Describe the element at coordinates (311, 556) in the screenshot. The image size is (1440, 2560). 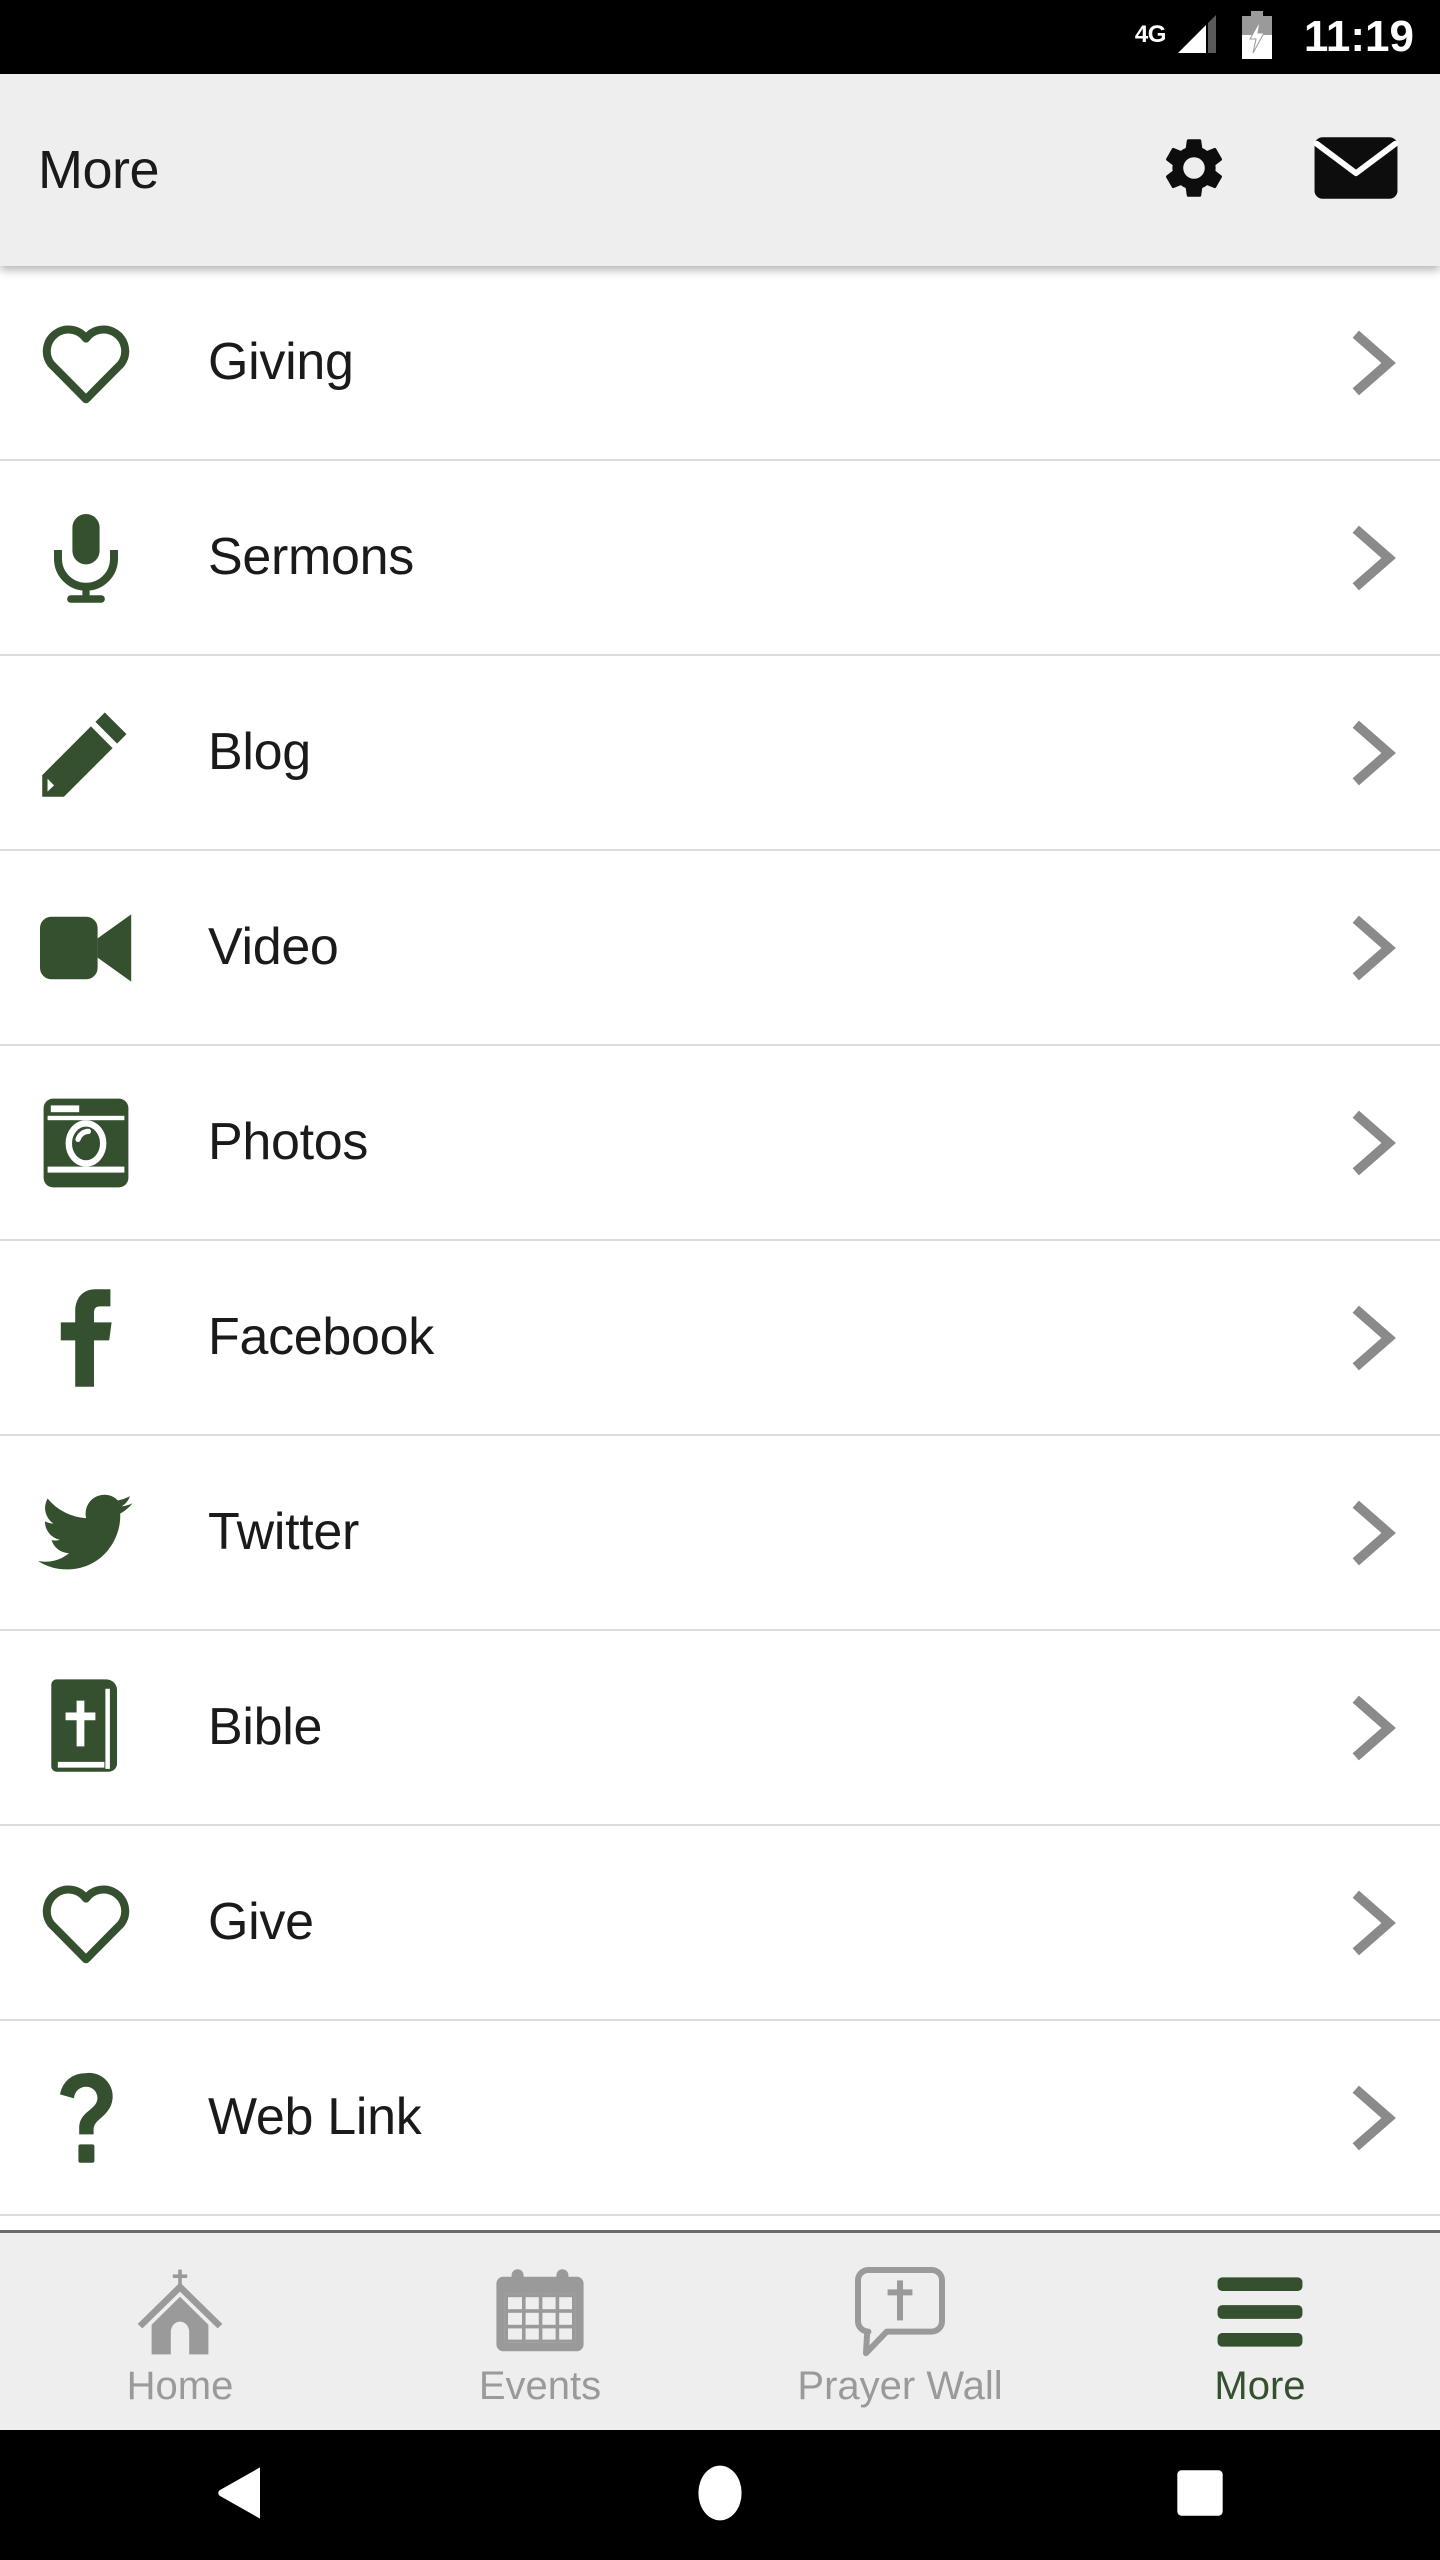
I see `list-item-label: Sermons` at that location.